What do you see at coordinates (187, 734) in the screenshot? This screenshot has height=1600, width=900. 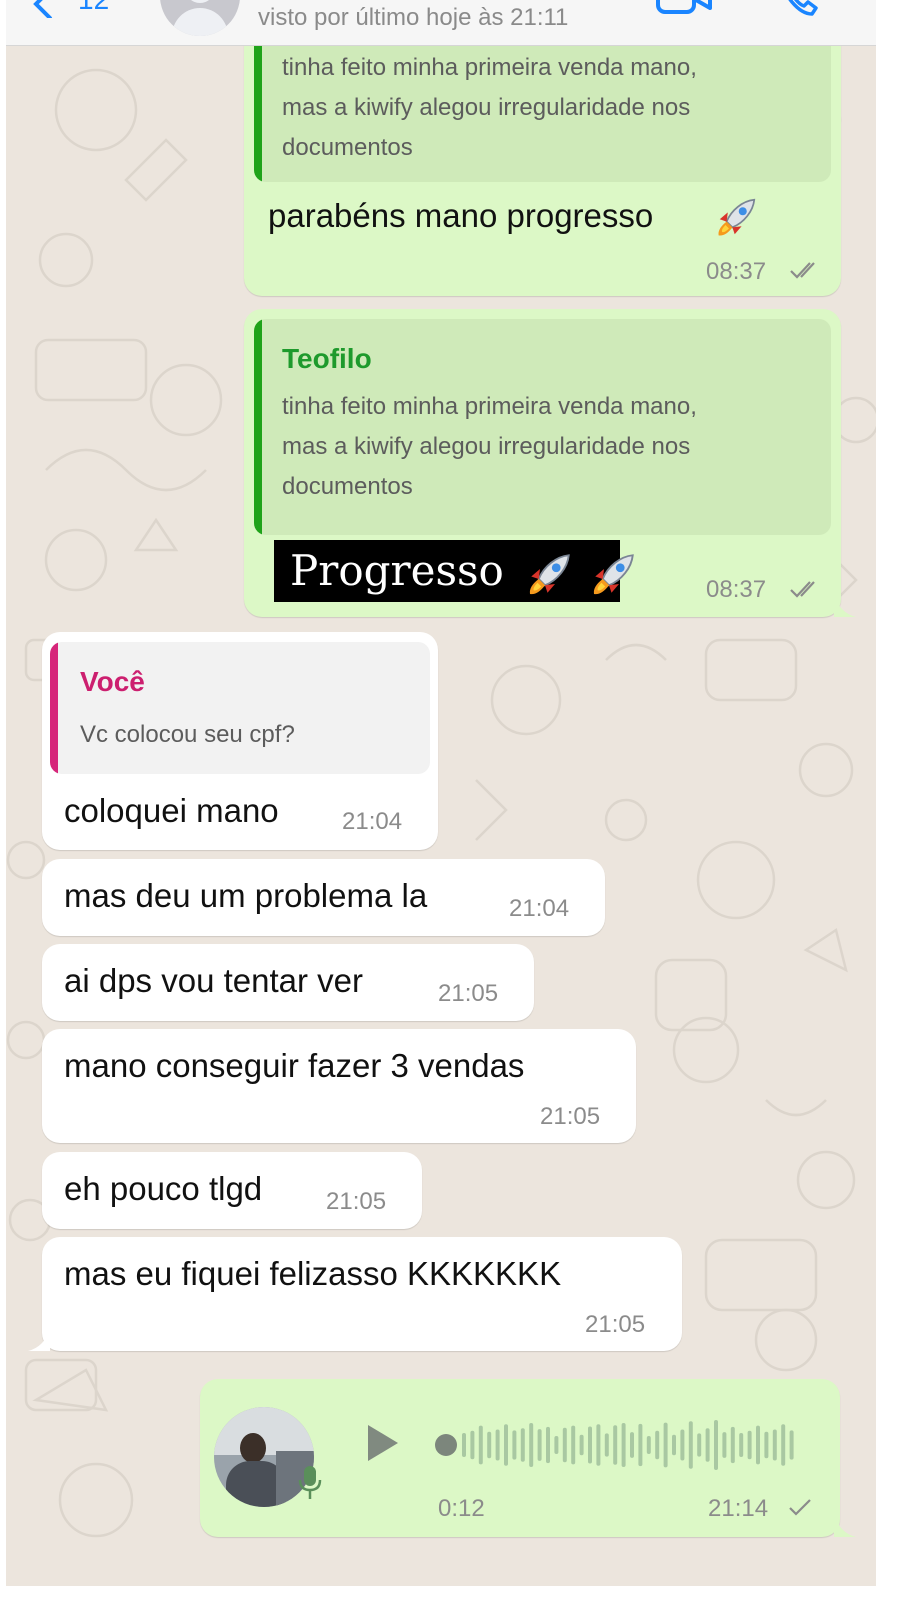 I see `quoted-text: Vc colocou seu cpf?` at bounding box center [187, 734].